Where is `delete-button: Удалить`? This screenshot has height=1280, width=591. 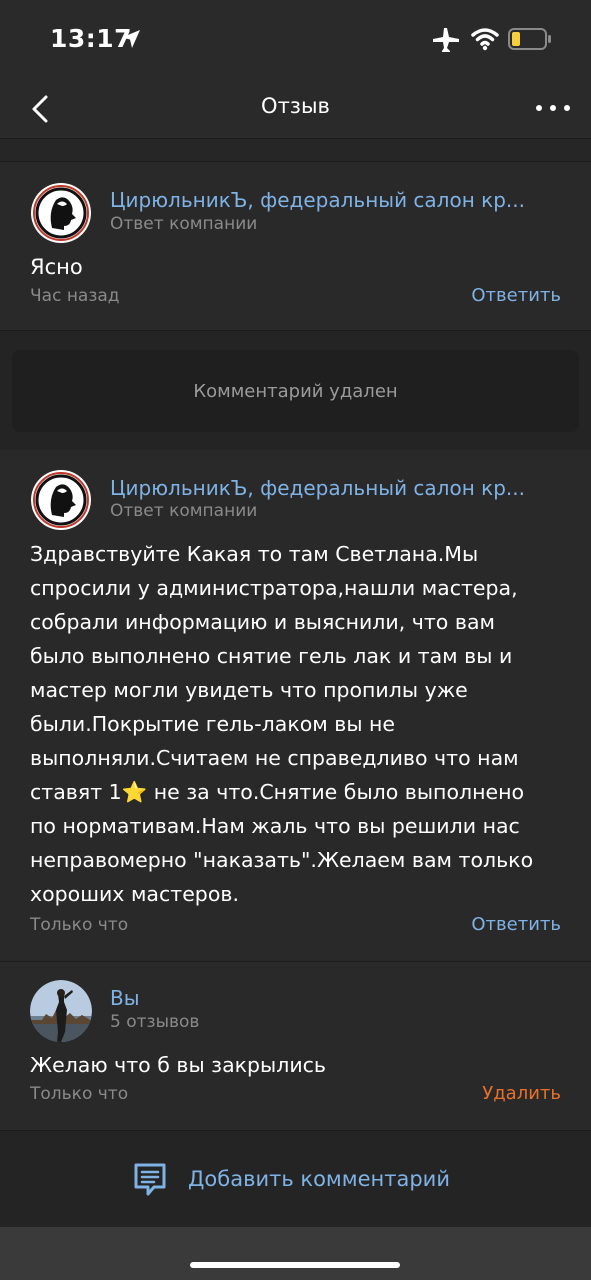
delete-button: Удалить is located at coordinates (521, 1093).